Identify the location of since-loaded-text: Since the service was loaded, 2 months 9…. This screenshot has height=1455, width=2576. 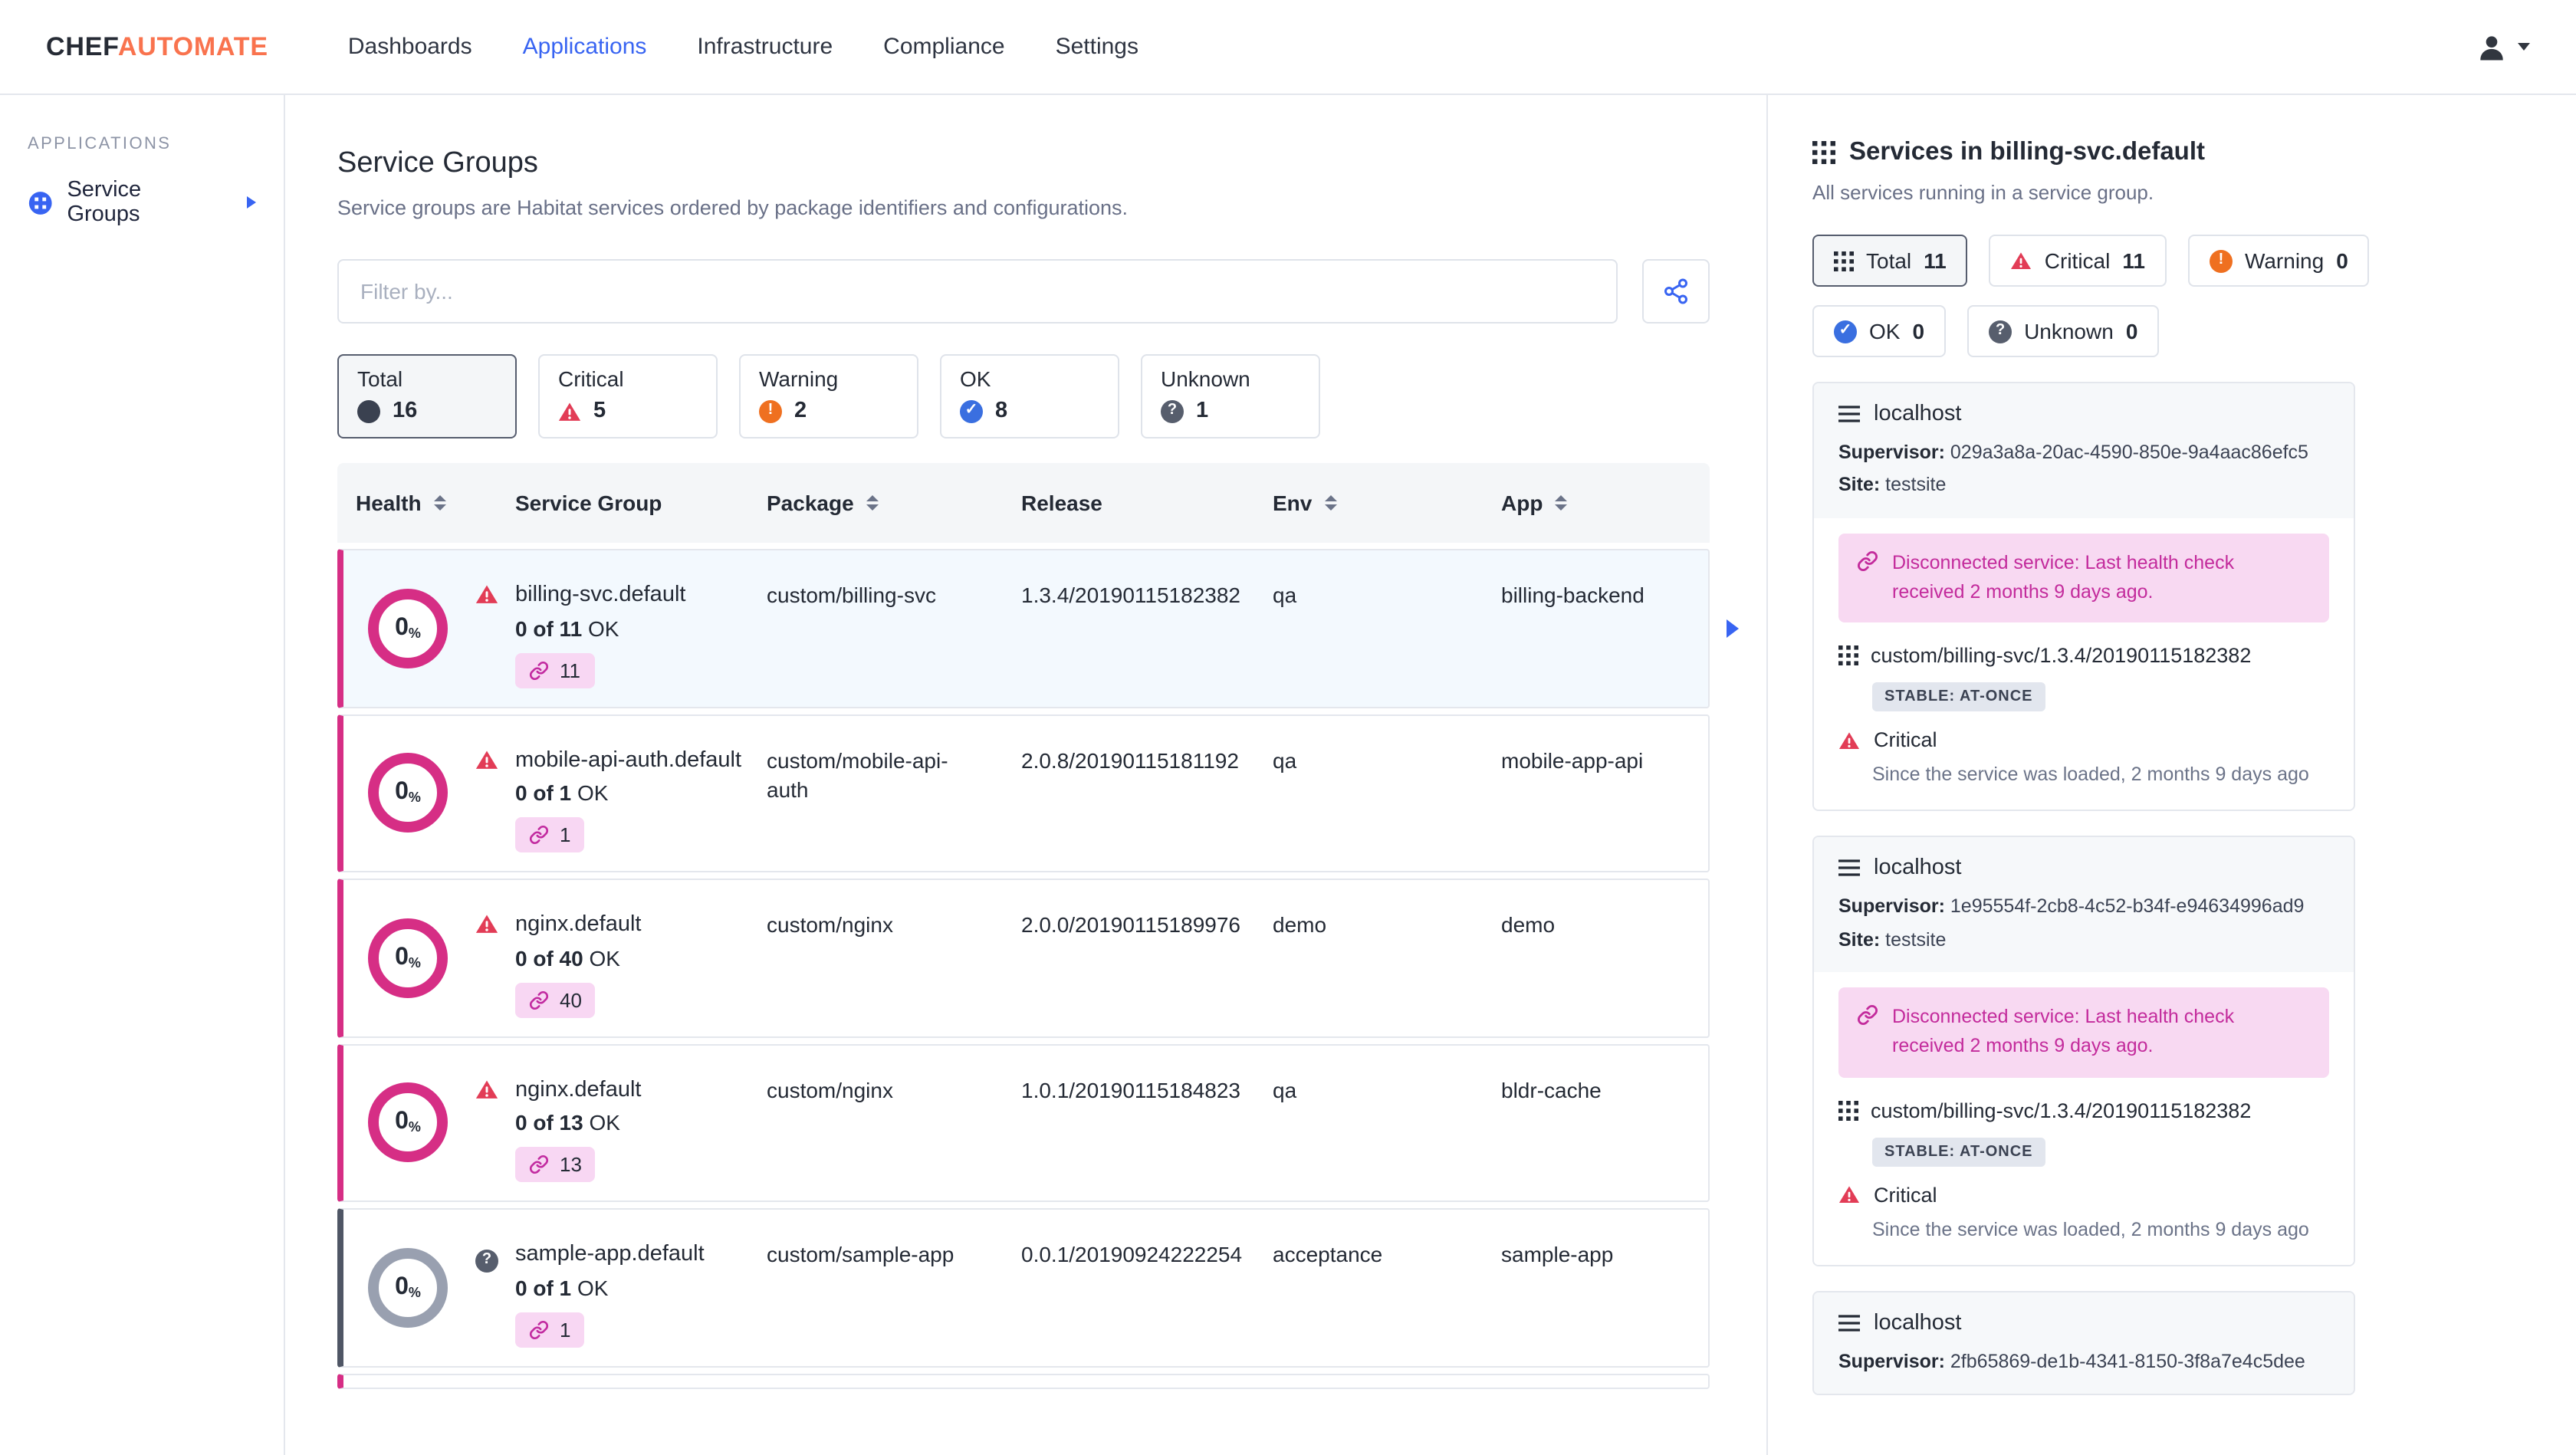
(2090, 775).